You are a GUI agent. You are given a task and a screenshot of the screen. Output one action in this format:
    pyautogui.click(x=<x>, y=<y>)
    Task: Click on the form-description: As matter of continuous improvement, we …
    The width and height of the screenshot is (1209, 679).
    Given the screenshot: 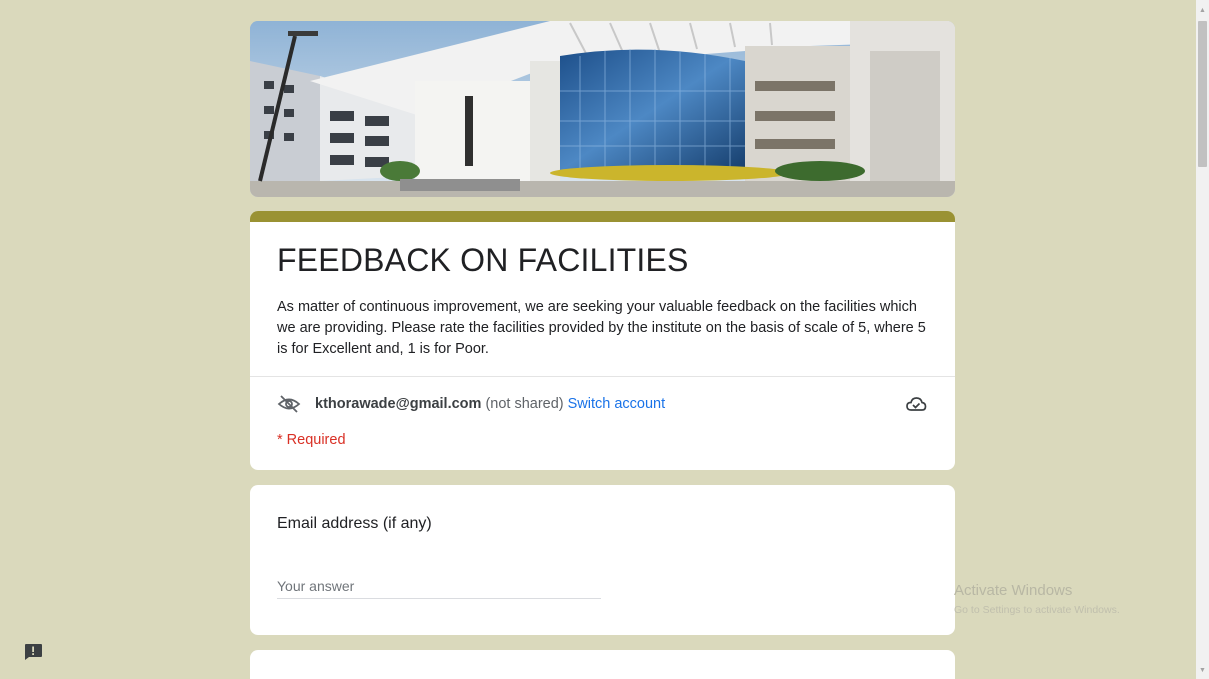 What is the action you would take?
    pyautogui.click(x=601, y=328)
    